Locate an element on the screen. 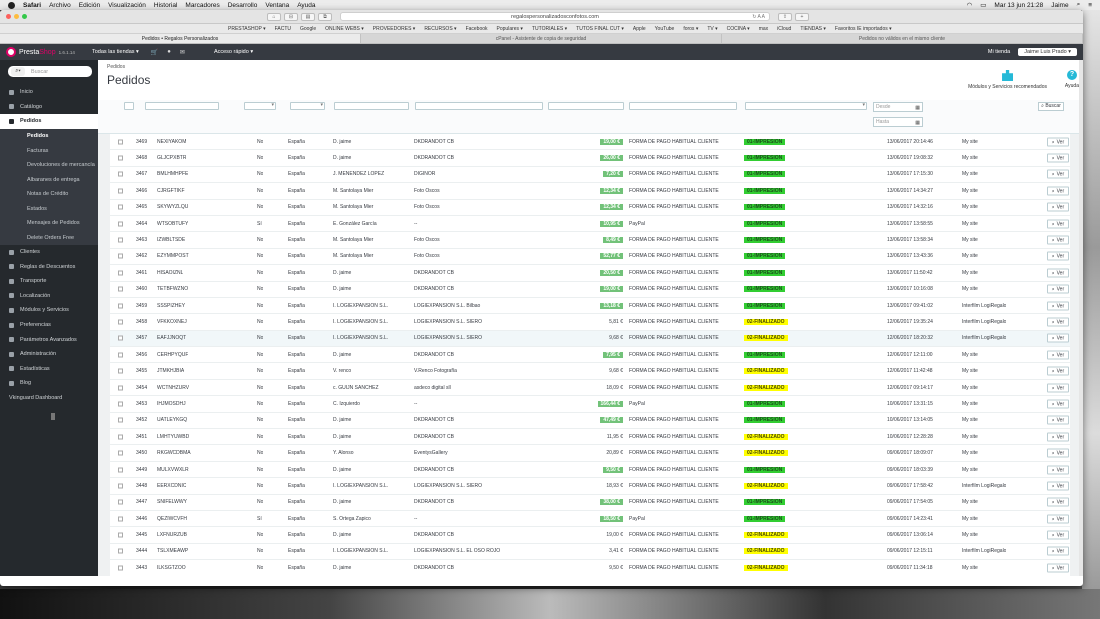 The width and height of the screenshot is (1100, 619). spotlight-icon: ⌕ is located at coordinates (1079, 5).